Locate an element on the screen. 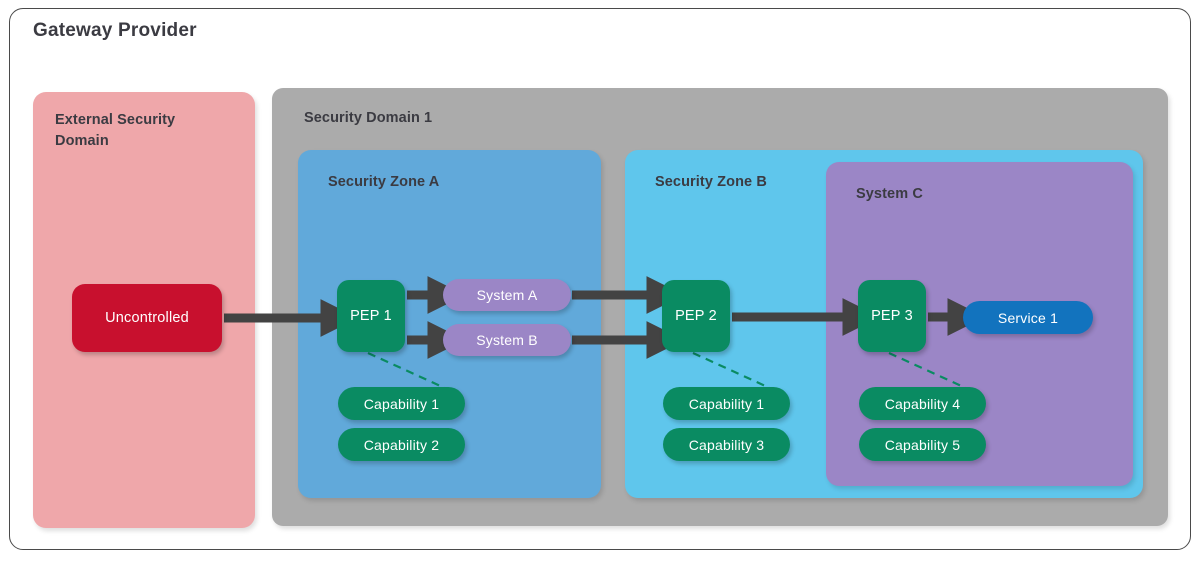  capability-zone-a-1: Capability 1 is located at coordinates (401, 403).